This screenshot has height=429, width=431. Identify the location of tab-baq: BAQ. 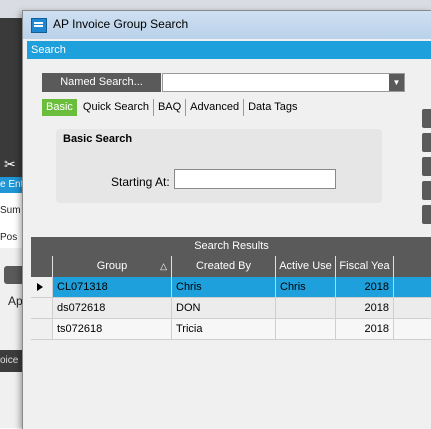
(170, 107).